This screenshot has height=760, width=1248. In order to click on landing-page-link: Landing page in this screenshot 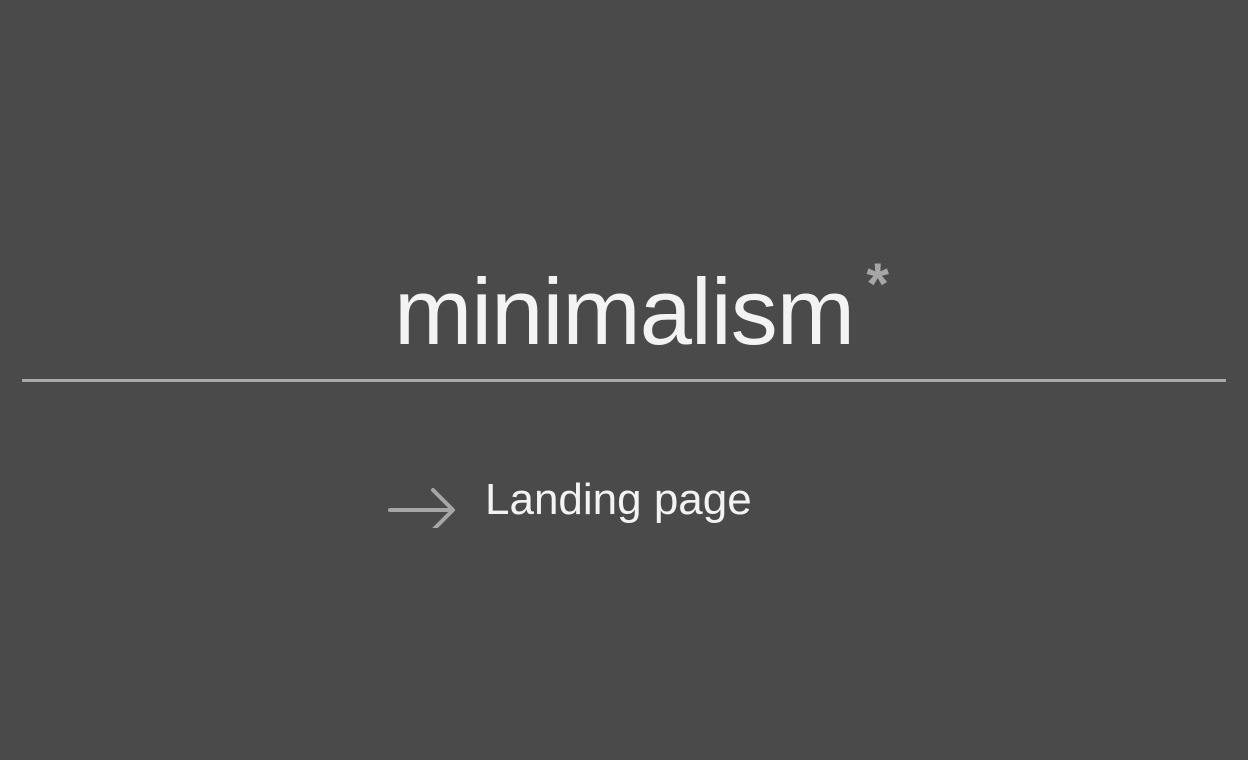, I will do `click(570, 504)`.